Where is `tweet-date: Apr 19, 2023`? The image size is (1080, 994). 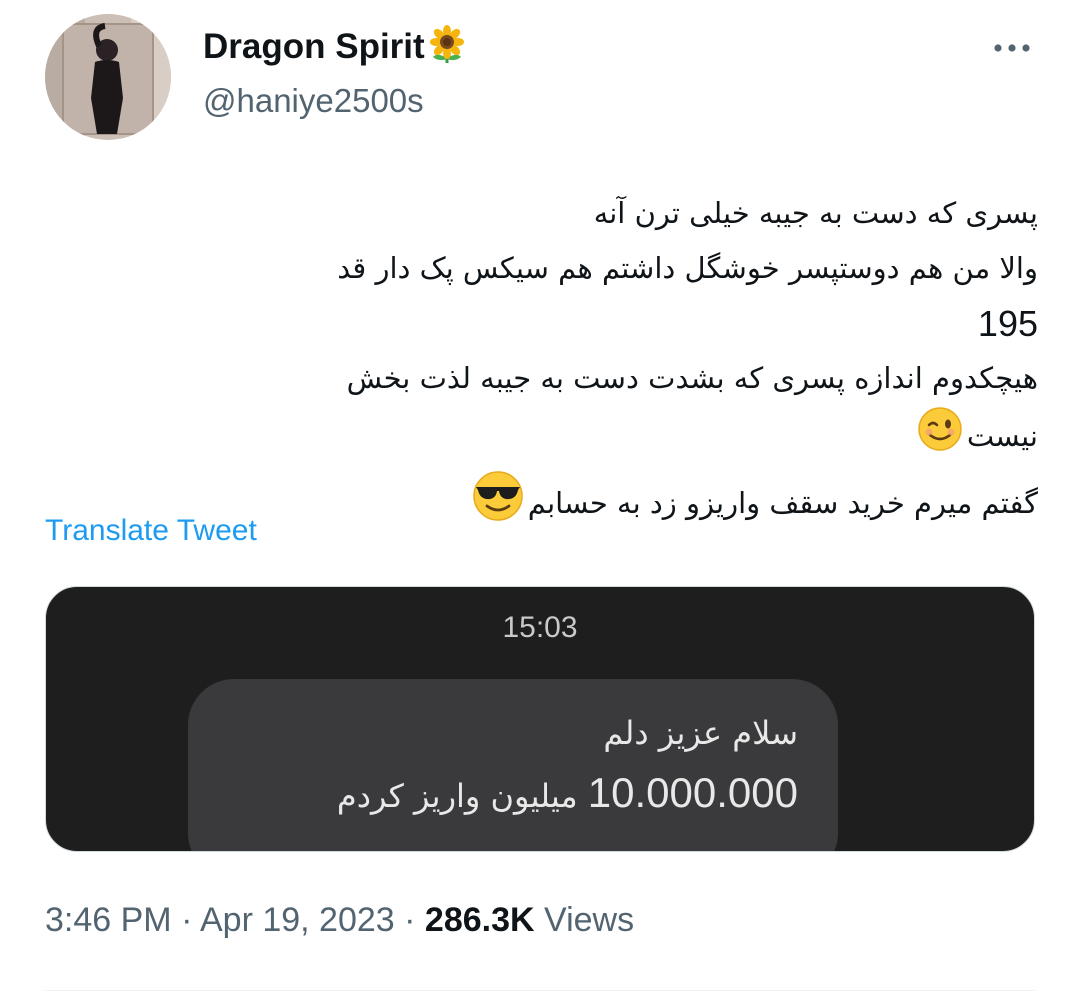
tweet-date: Apr 19, 2023 is located at coordinates (297, 920).